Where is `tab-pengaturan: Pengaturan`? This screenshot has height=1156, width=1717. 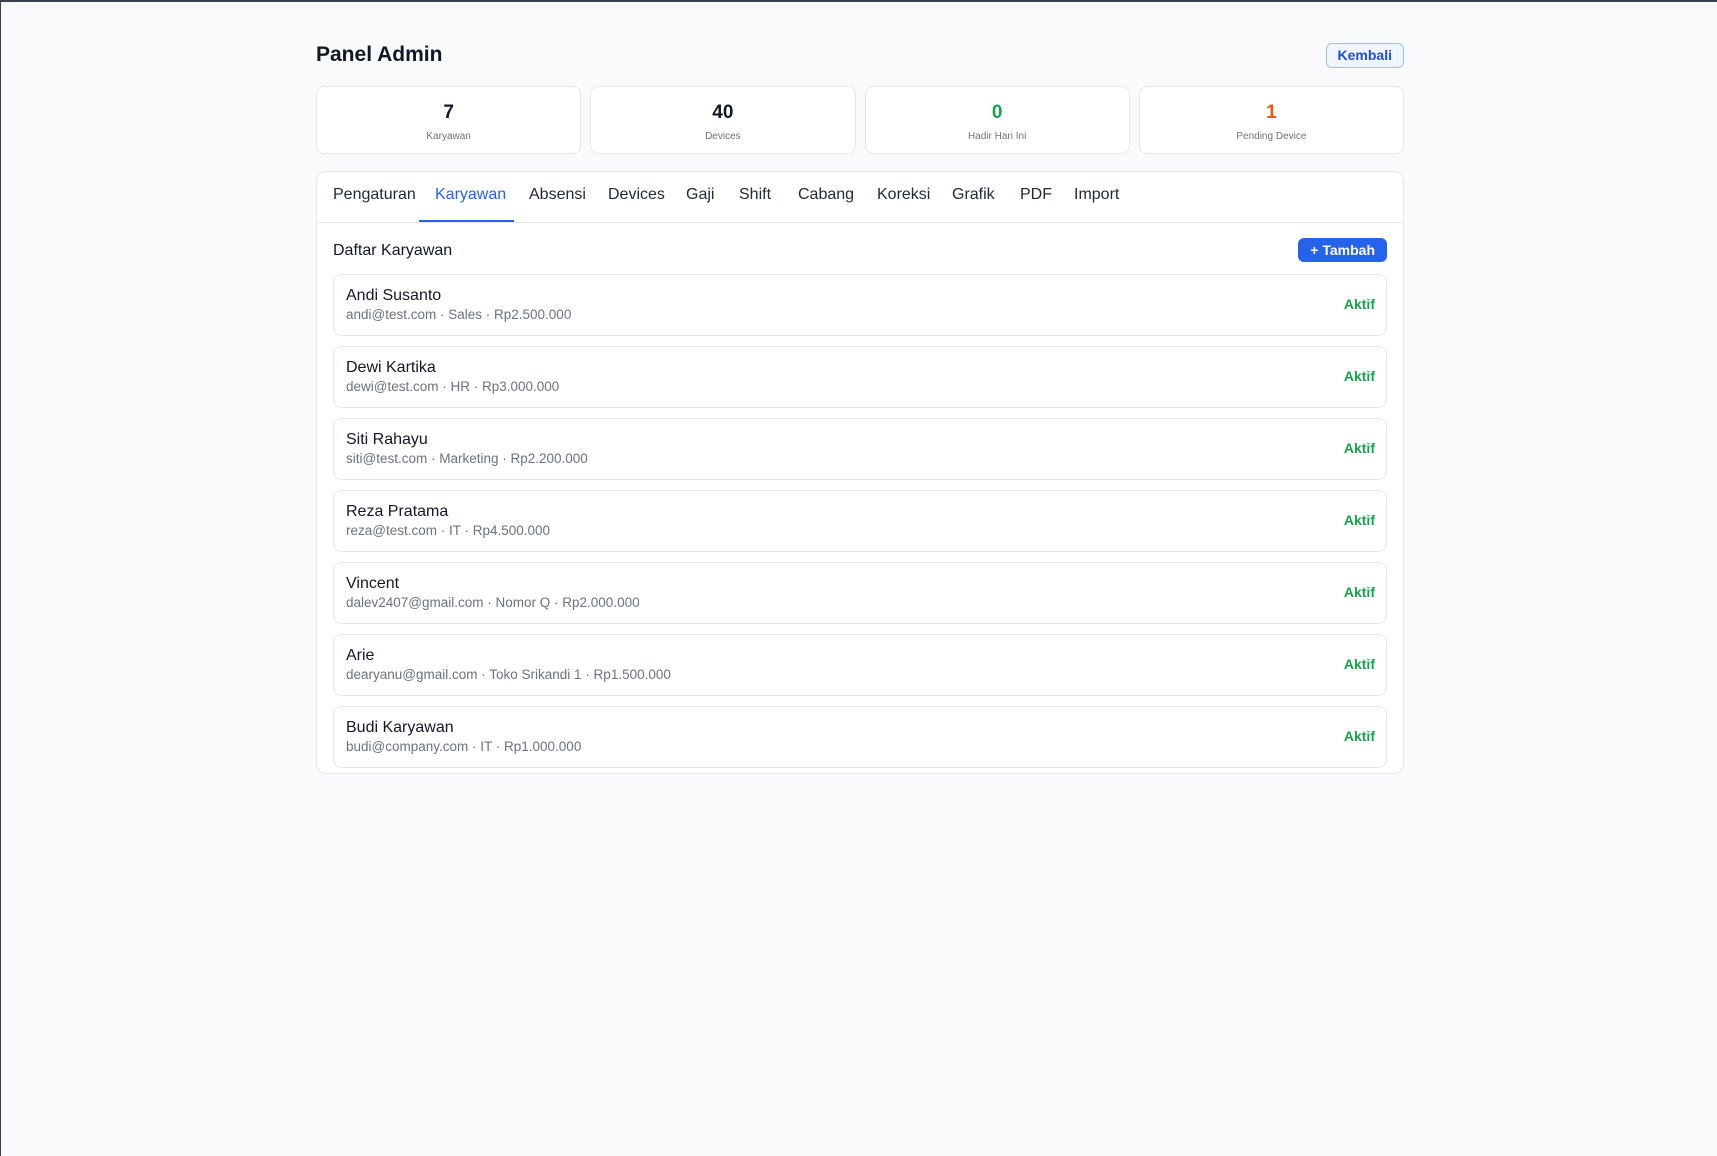
tab-pengaturan: Pengaturan is located at coordinates (374, 197).